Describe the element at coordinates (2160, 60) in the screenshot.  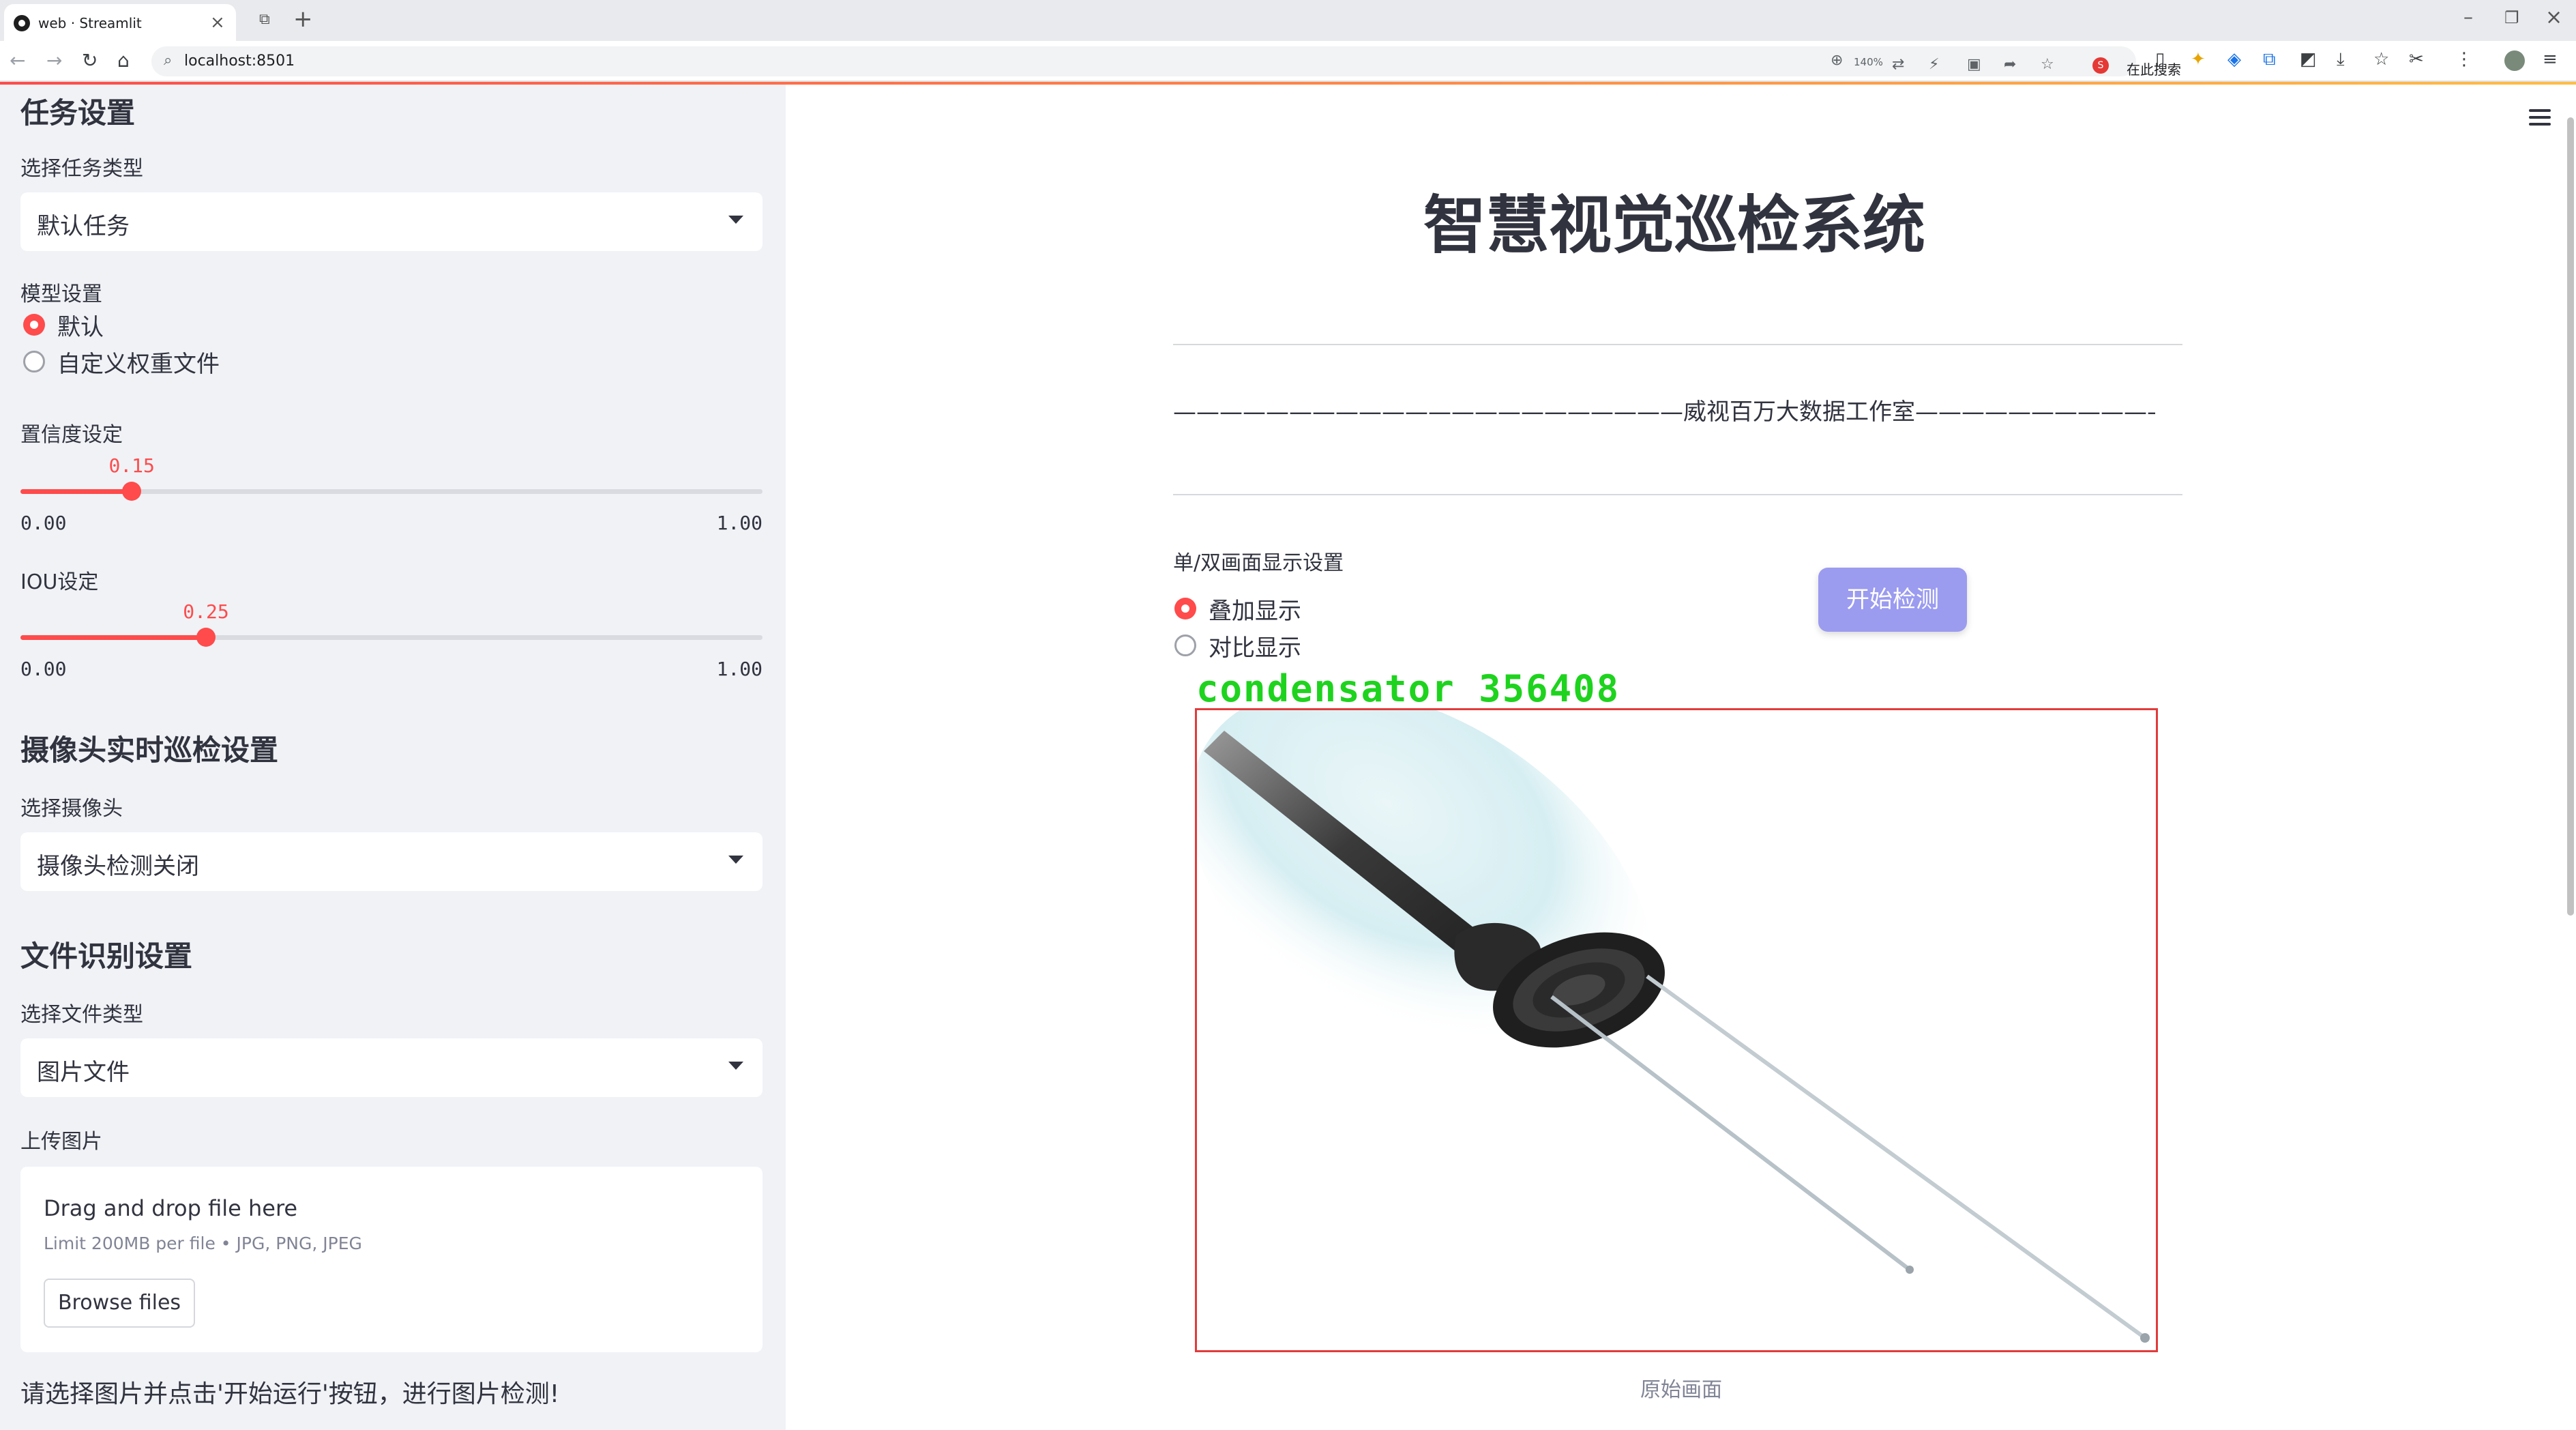
I see `mobile-icon: ▯` at that location.